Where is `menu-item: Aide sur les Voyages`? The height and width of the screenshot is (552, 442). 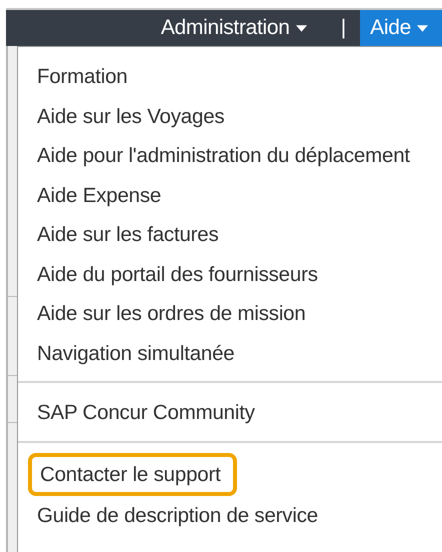
menu-item: Aide sur les Voyages is located at coordinates (230, 116).